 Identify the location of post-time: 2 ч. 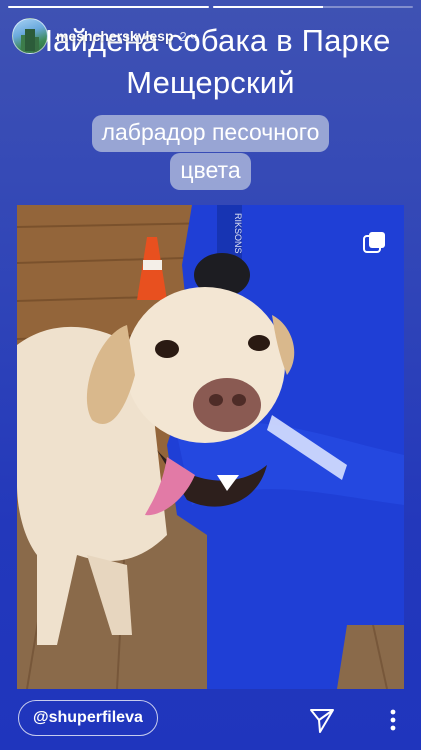
(188, 36).